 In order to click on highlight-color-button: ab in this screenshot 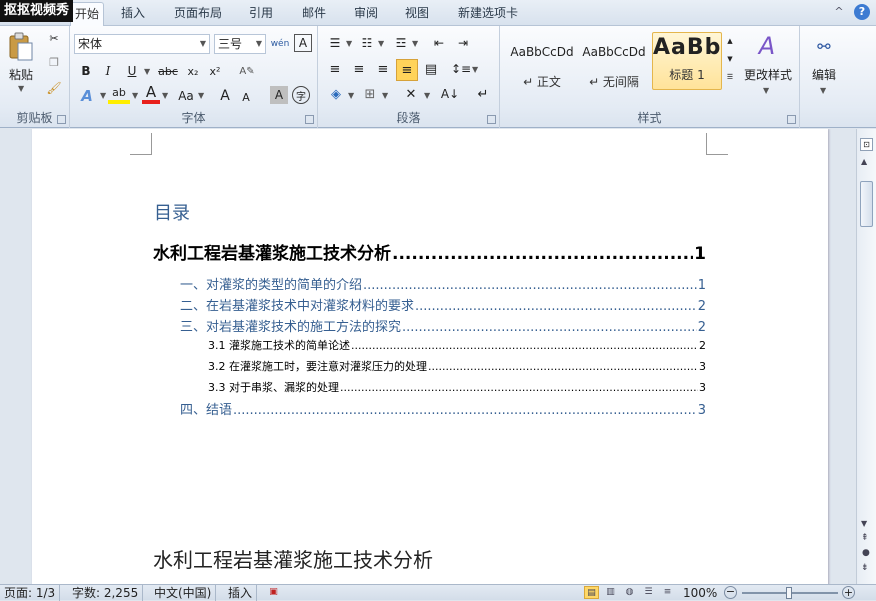, I will do `click(119, 94)`.